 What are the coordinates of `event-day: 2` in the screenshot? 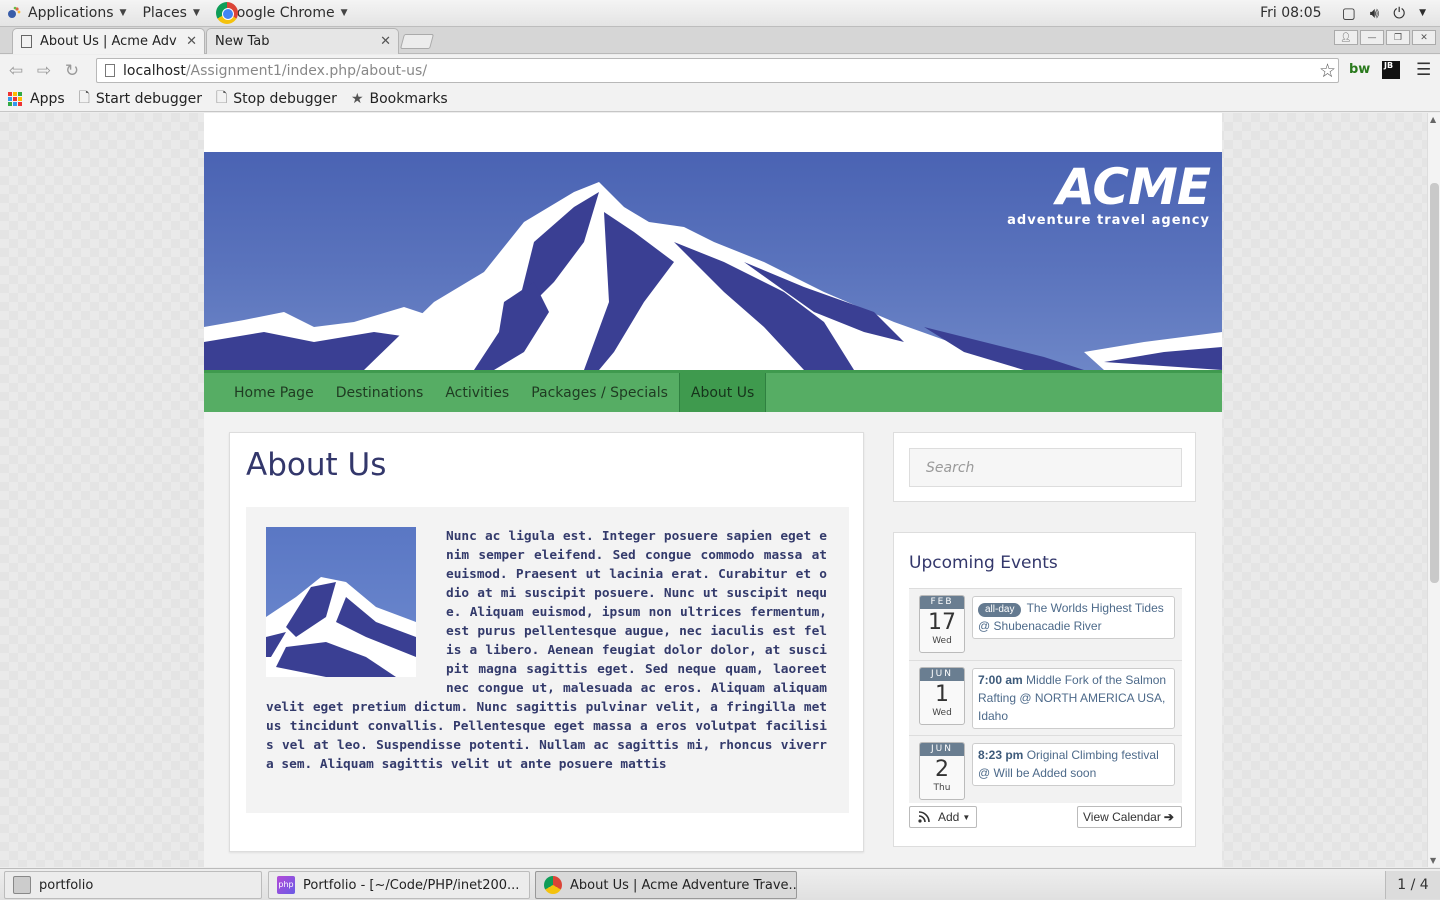 It's located at (942, 769).